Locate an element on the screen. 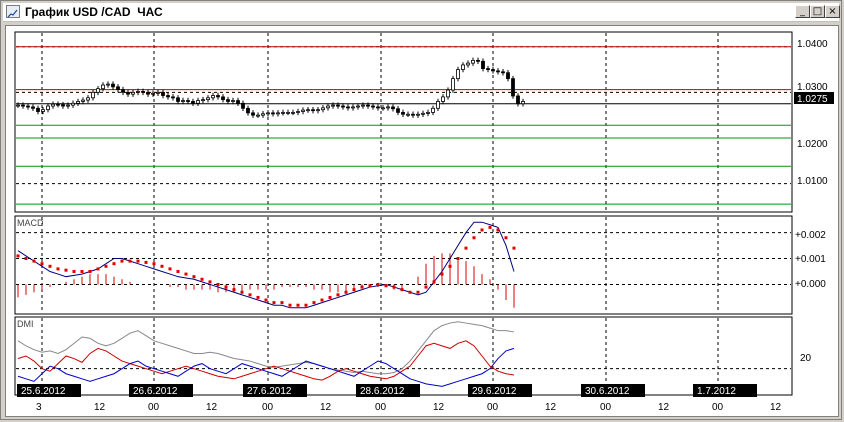 This screenshot has width=844, height=422. window-title: График USD /CAD ЧАС is located at coordinates (94, 12).